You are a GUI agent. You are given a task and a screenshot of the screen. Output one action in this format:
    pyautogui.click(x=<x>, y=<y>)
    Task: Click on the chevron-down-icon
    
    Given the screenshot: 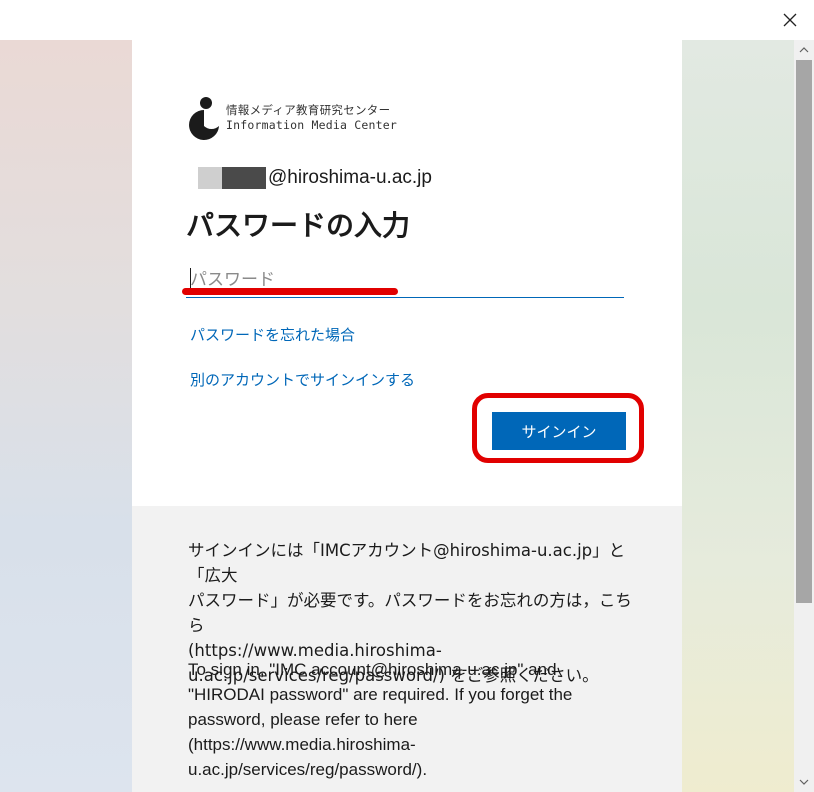 What is the action you would take?
    pyautogui.click(x=804, y=782)
    